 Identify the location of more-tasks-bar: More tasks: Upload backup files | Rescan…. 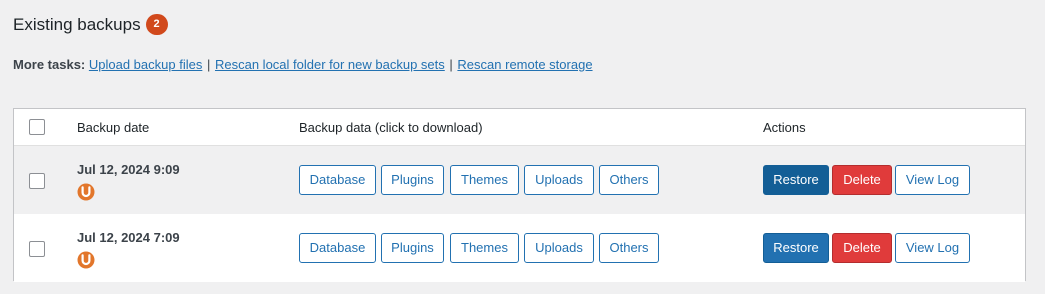
(303, 64).